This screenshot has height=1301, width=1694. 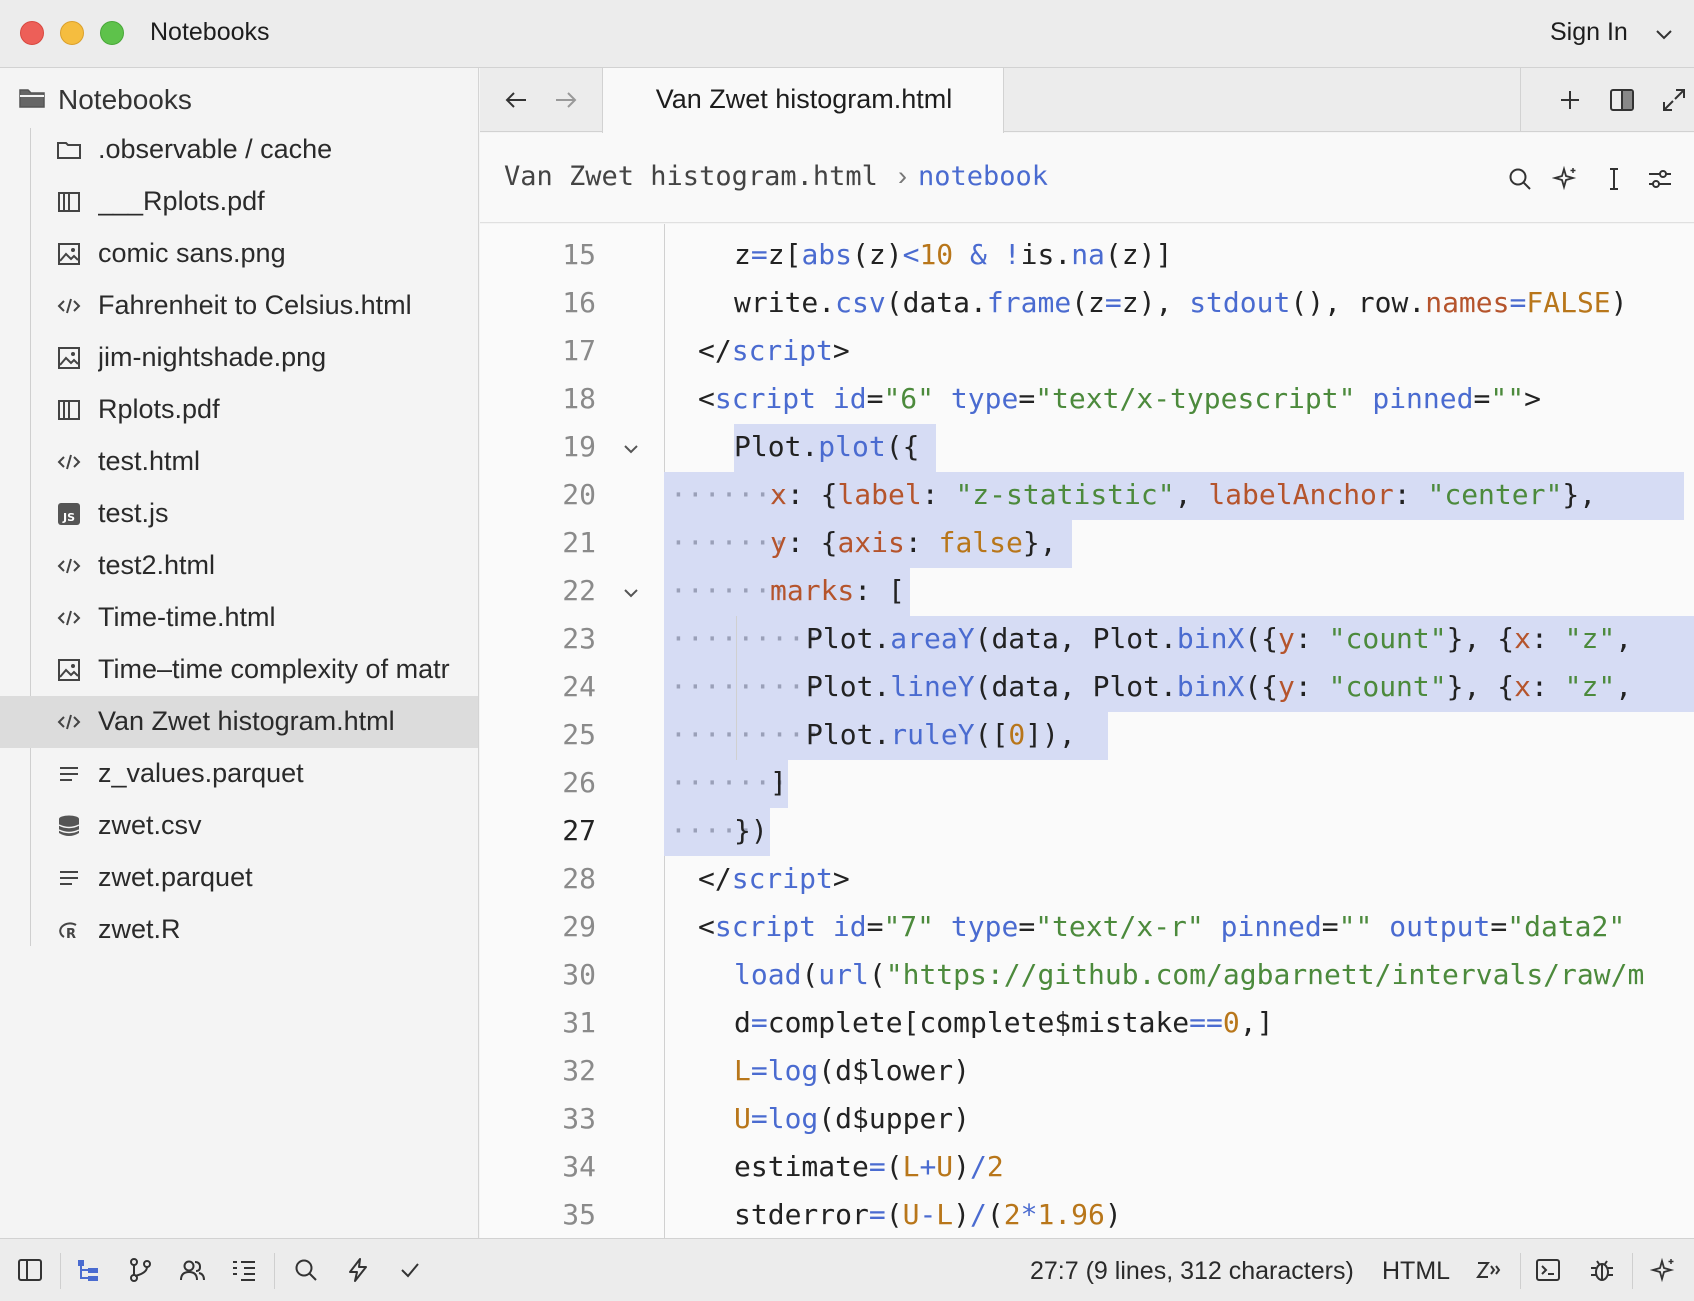 What do you see at coordinates (579, 302) in the screenshot?
I see `line-number: 16` at bounding box center [579, 302].